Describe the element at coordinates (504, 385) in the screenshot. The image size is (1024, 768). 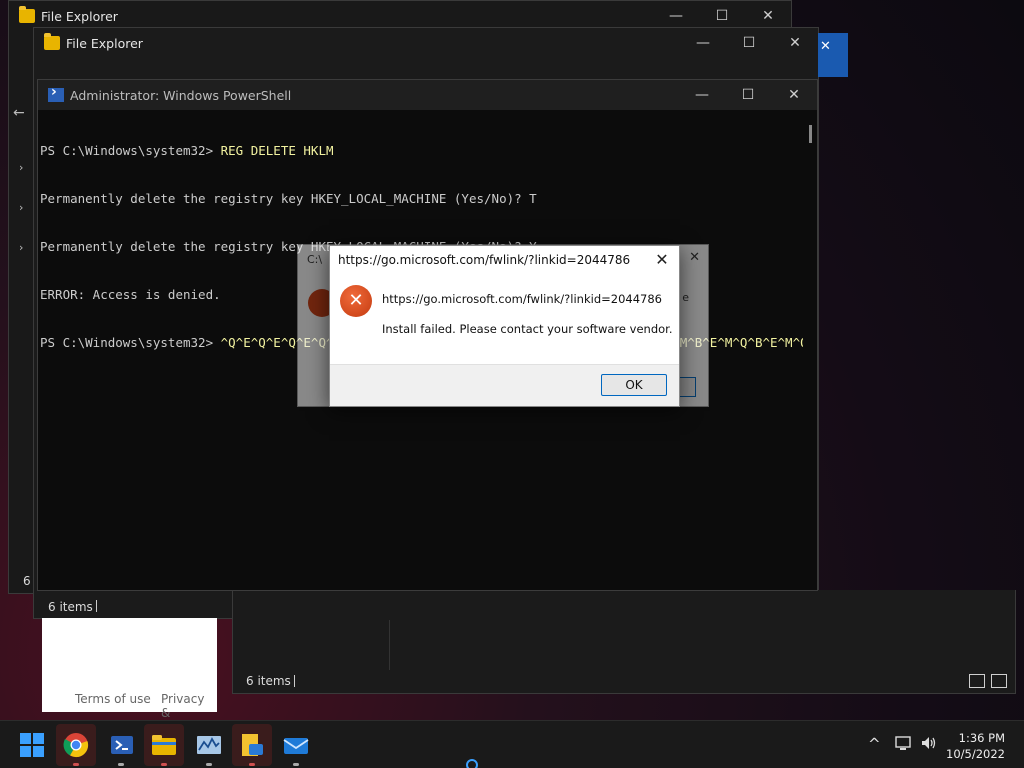
I see `dialog-footer: OK` at that location.